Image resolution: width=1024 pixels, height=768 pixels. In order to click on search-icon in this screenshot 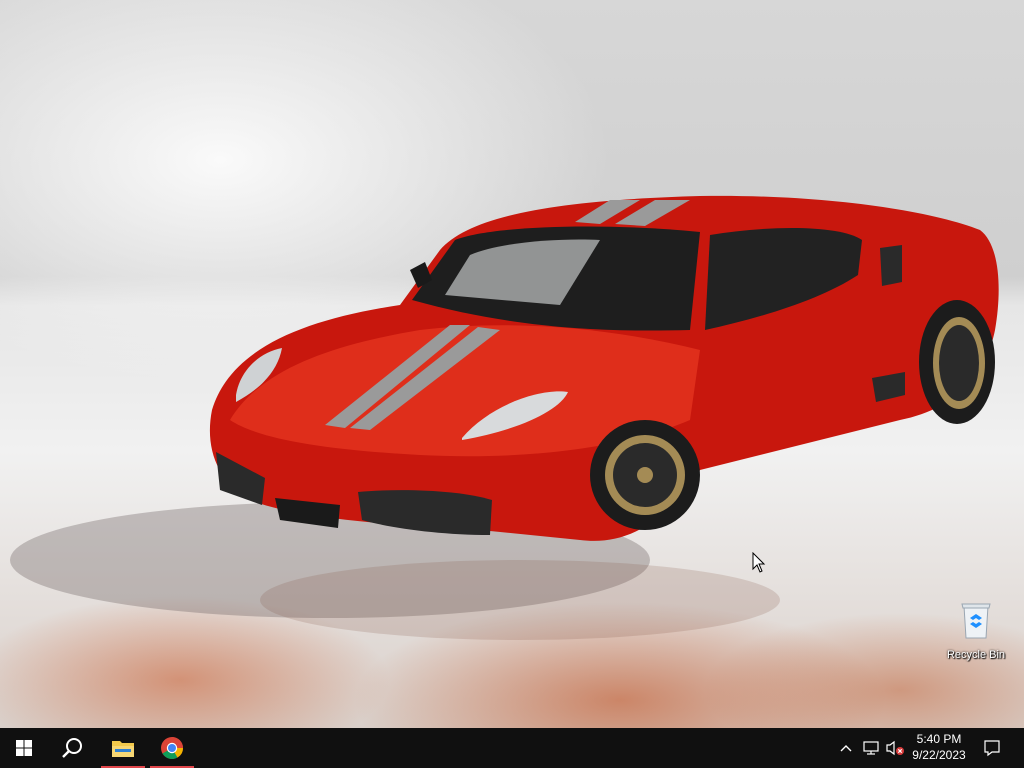, I will do `click(72, 748)`.